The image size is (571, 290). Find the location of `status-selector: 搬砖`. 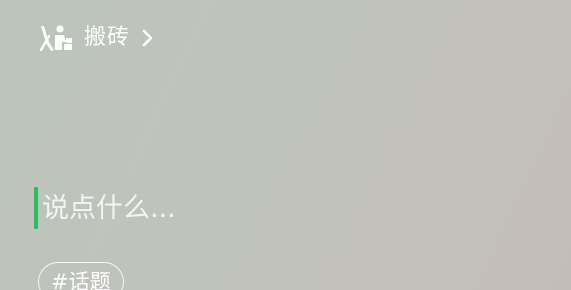

status-selector: 搬砖 is located at coordinates (97, 38).